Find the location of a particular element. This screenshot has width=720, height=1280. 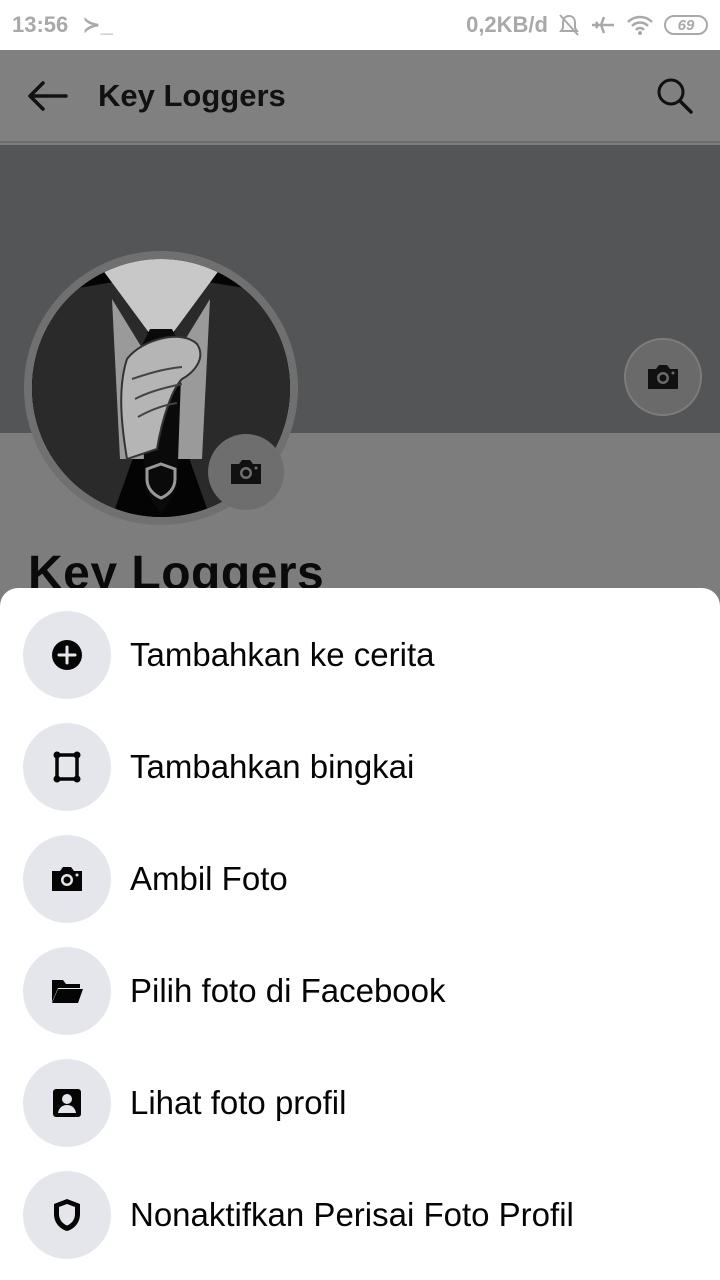

cover-camera-button is located at coordinates (663, 377).